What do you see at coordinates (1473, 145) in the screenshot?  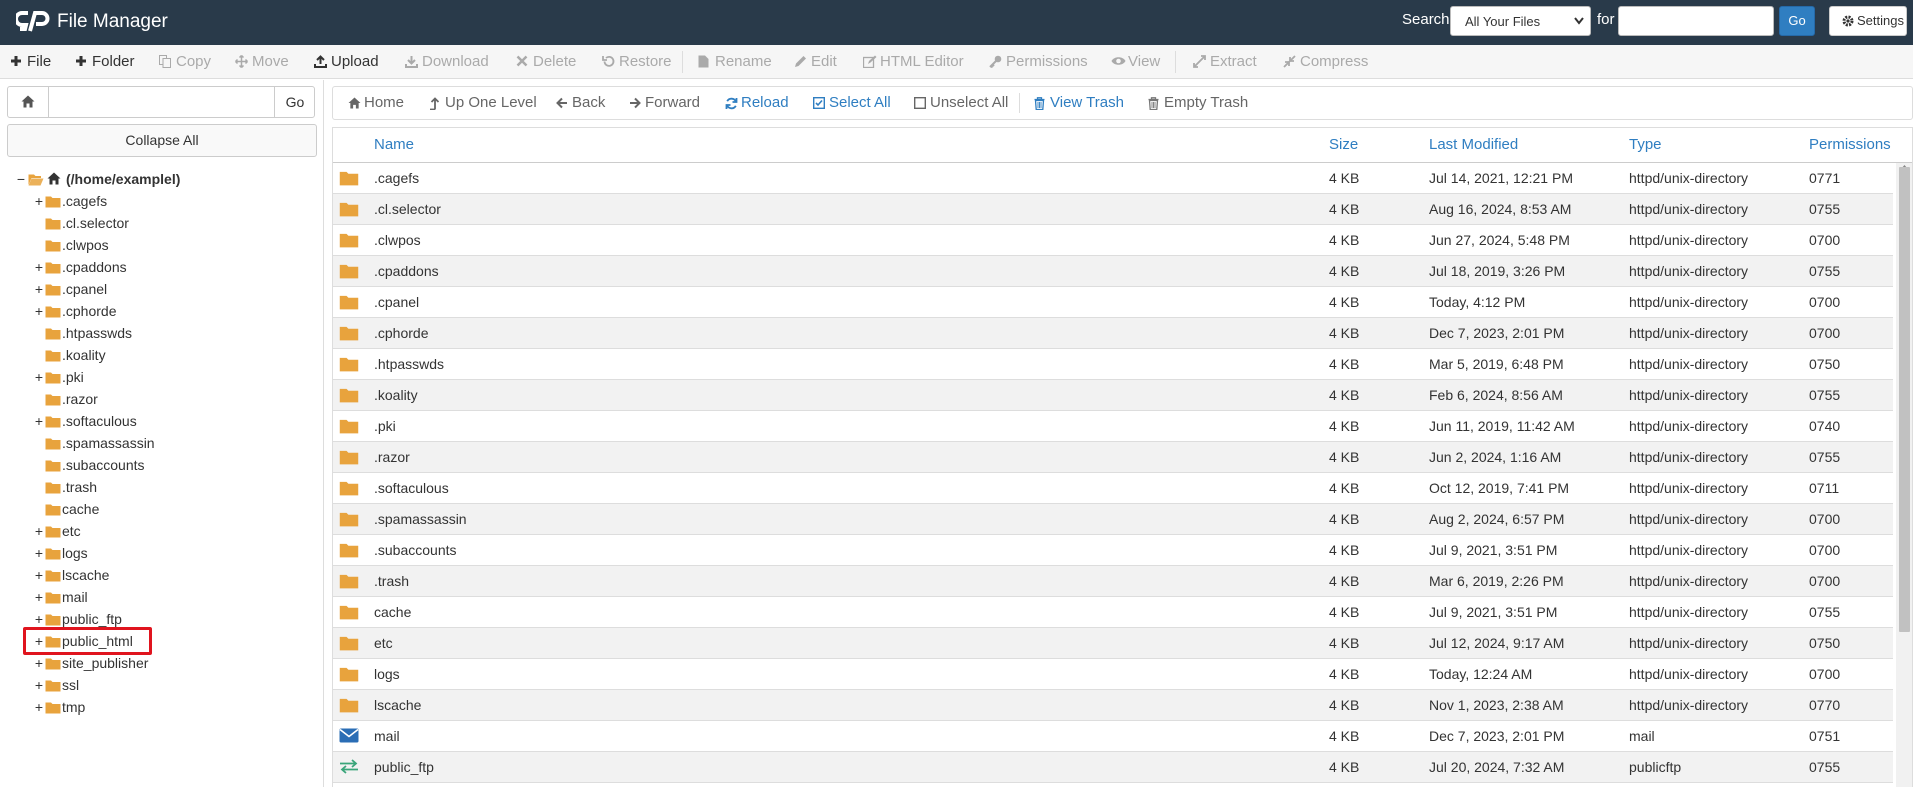 I see `column-header-last-modified: Last Modified` at bounding box center [1473, 145].